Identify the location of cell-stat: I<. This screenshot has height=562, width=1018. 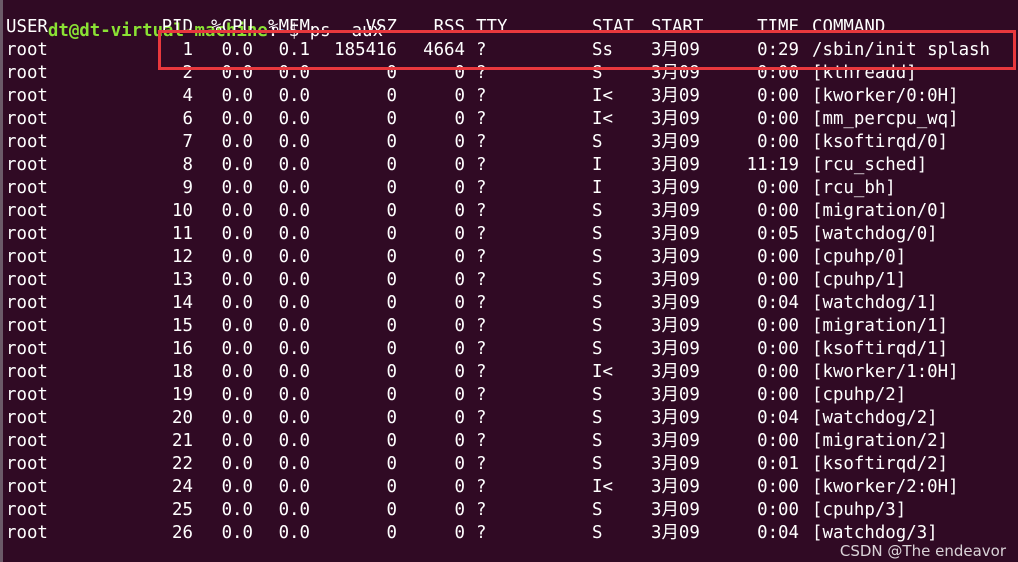
(602, 119).